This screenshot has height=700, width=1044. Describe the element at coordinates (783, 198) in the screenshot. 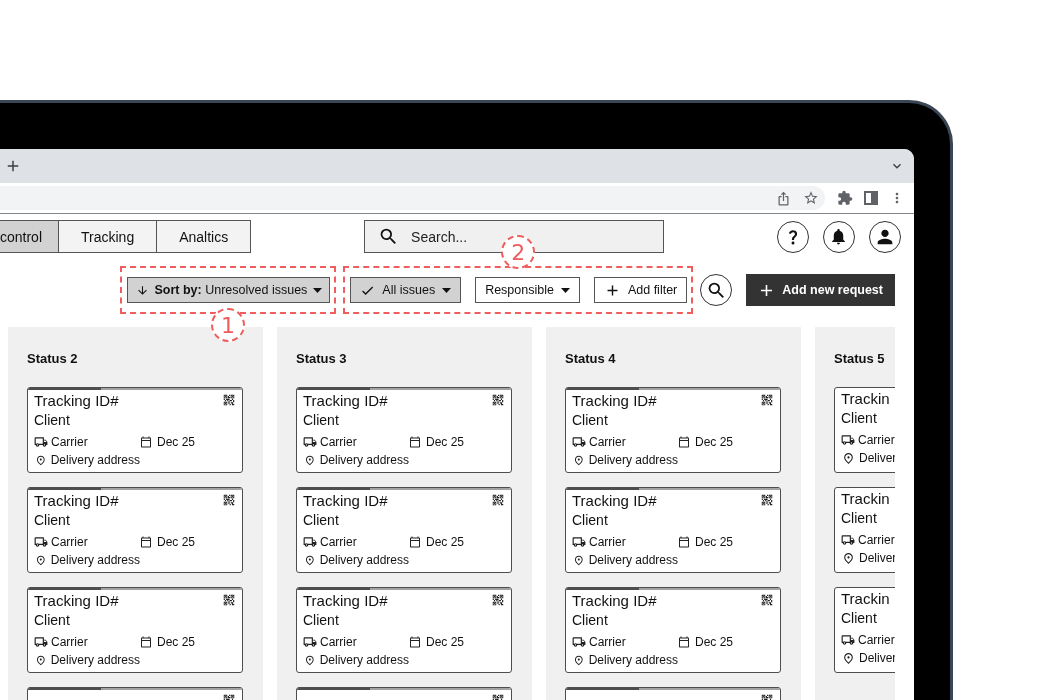

I see `share-icon` at that location.